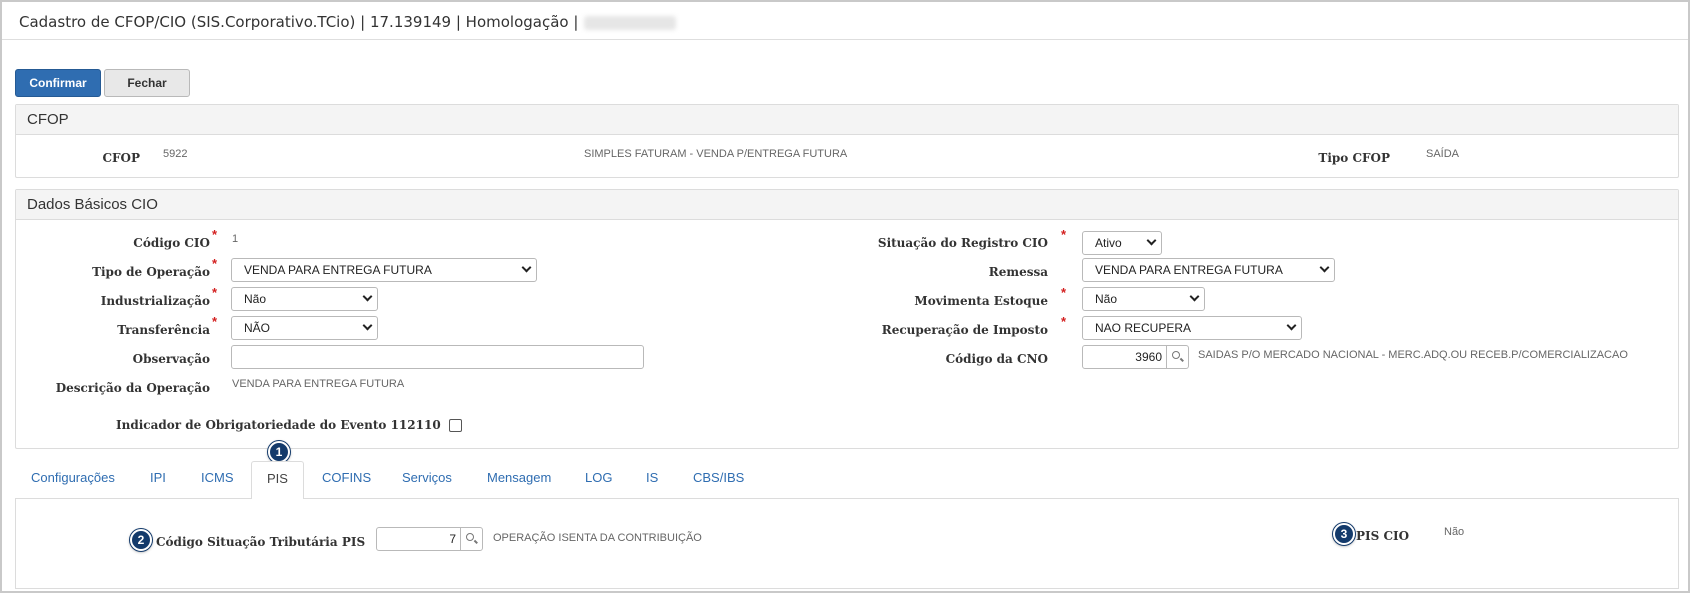 The width and height of the screenshot is (1690, 593). I want to click on tab-cofins: COFINS, so click(346, 477).